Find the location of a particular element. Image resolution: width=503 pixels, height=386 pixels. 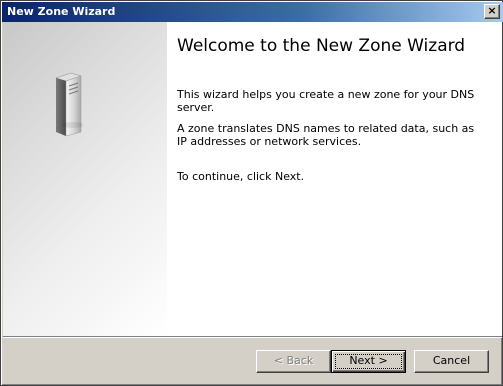

window-title: New Zone Wizard is located at coordinates (61, 11).